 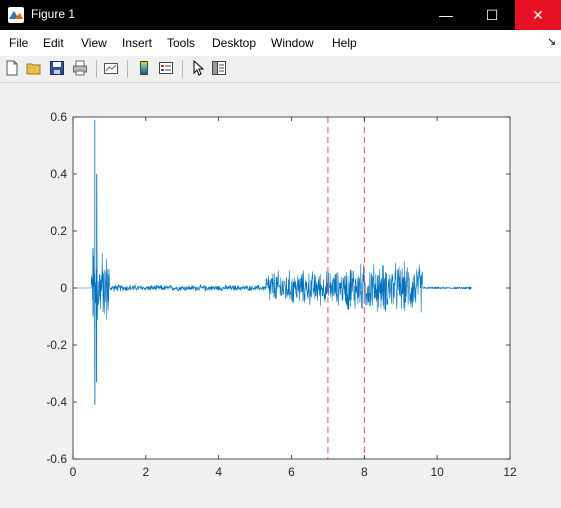 I want to click on y-tick-label: 0.2, so click(x=58, y=231).